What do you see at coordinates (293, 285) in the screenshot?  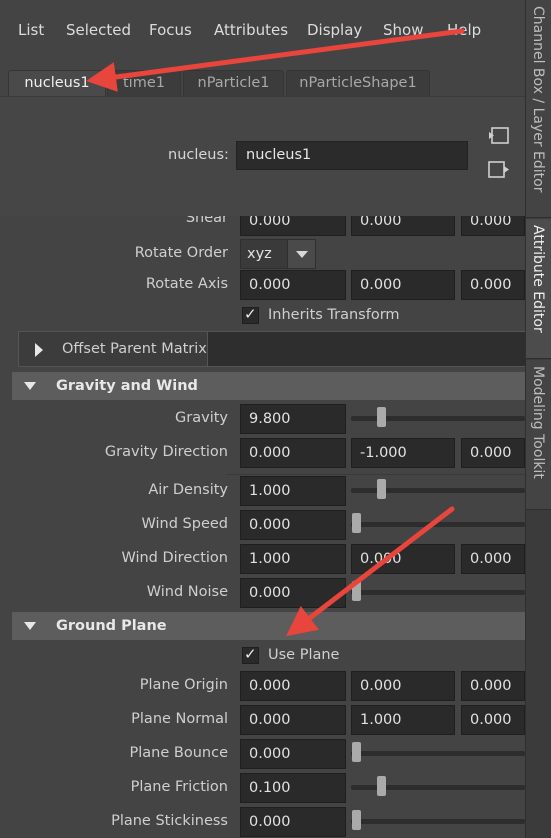 I see `rotate-axis-x-field: 0.000` at bounding box center [293, 285].